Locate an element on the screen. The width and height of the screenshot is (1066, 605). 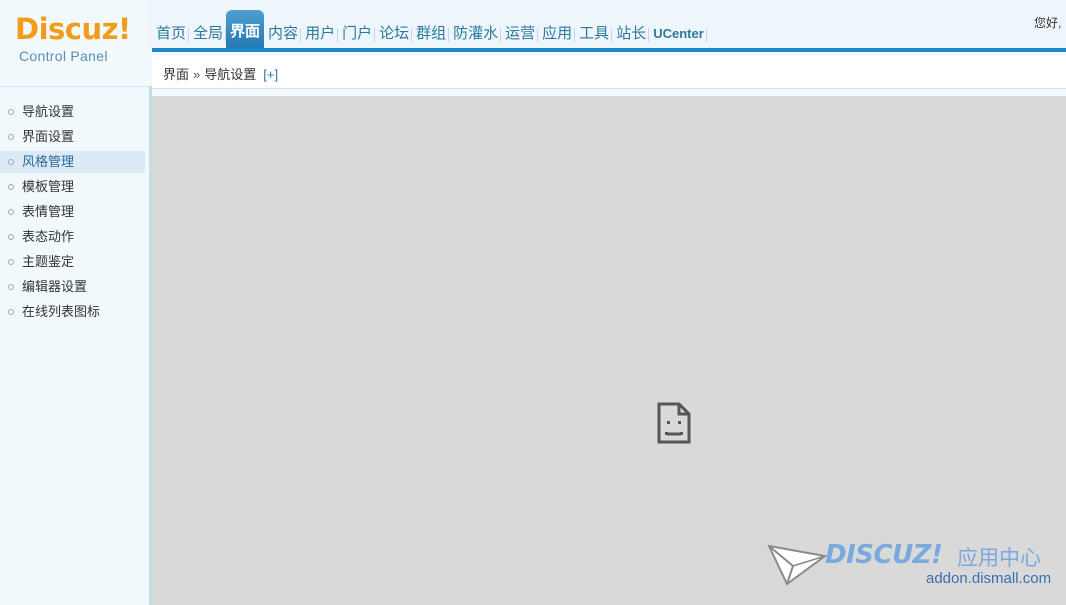
nav-item-portal: 门户 is located at coordinates (357, 34).